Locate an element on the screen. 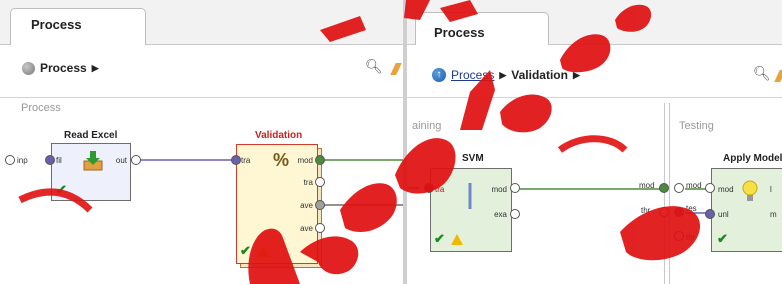  apply-in-port-1: mod is located at coordinates (726, 189).